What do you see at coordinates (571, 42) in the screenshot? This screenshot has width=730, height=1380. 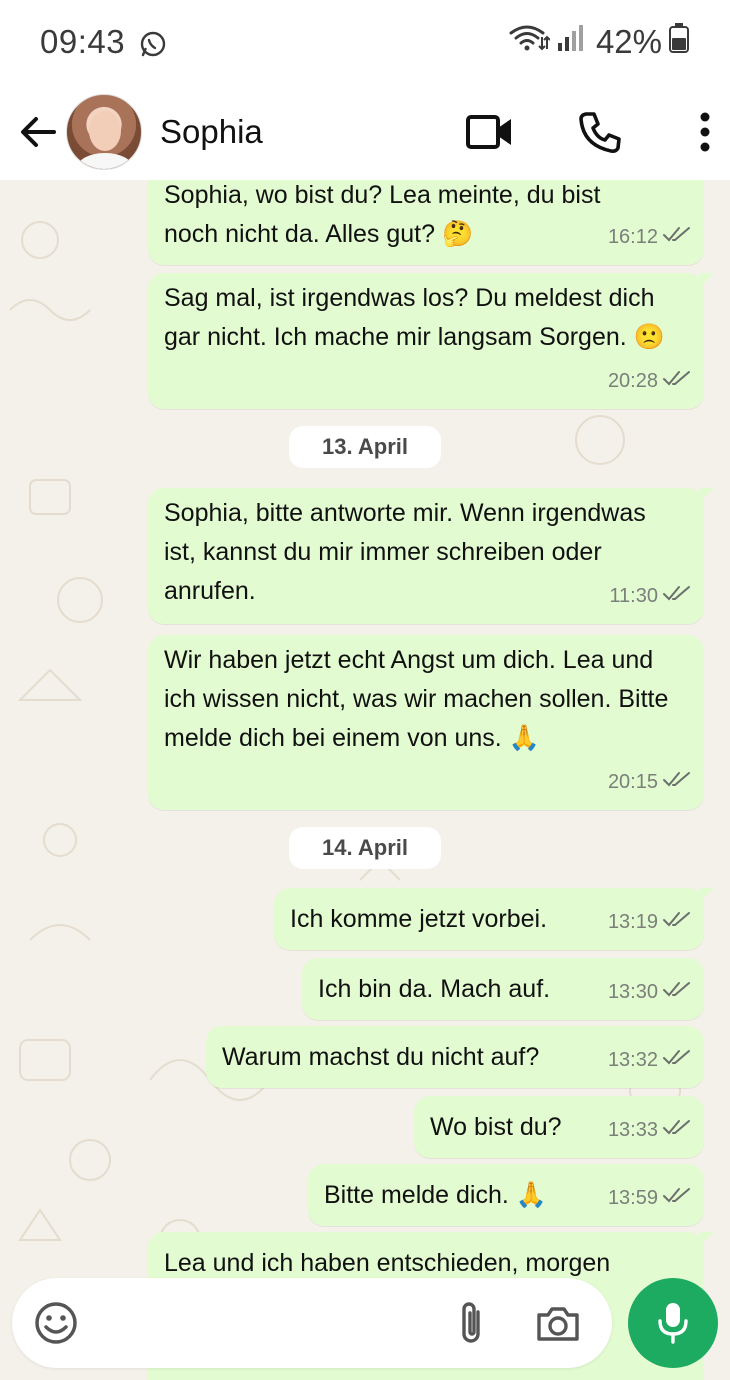 I see `signal-icon` at bounding box center [571, 42].